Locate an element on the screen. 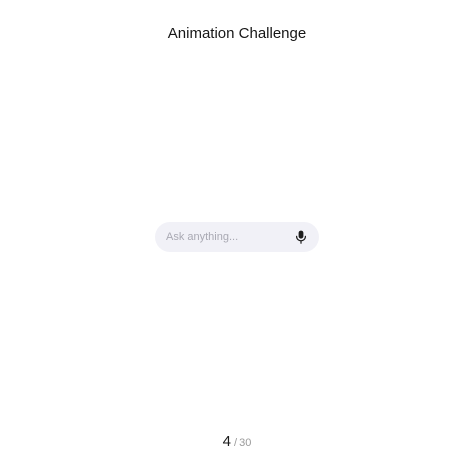 The image size is (474, 474). total-pages: 30 is located at coordinates (245, 443).